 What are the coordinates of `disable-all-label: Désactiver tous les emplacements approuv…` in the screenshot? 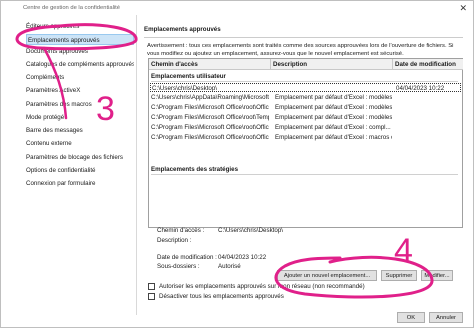 It's located at (221, 296).